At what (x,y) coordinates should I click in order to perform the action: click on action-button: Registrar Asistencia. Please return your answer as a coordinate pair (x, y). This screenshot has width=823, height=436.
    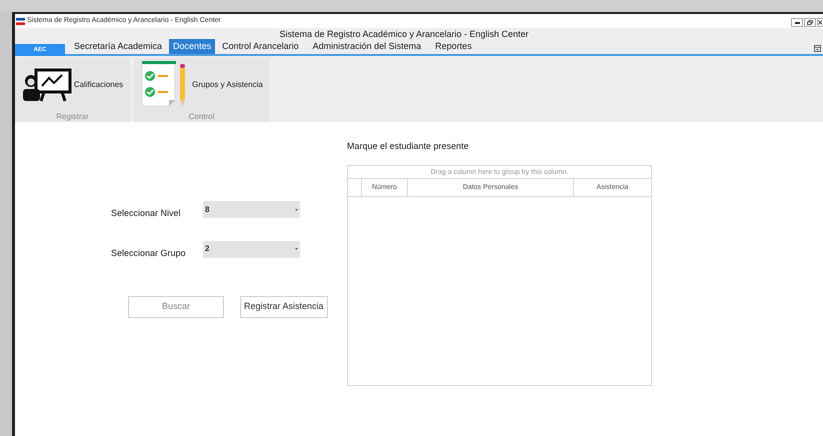
    Looking at the image, I should click on (284, 307).